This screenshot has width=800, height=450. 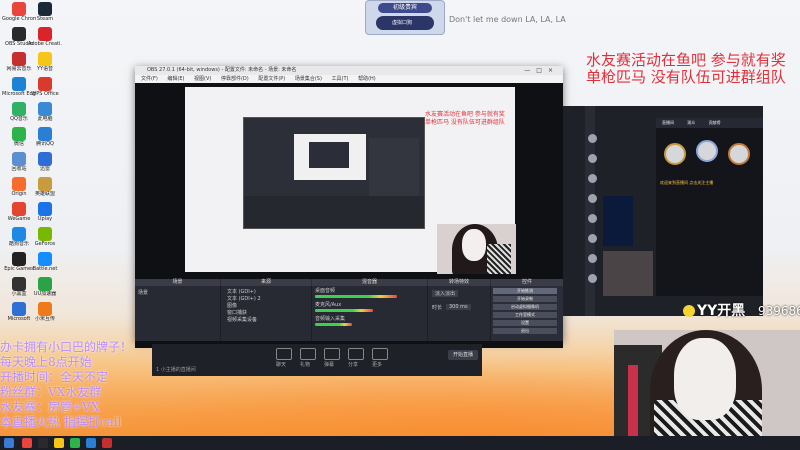 What do you see at coordinates (241, 291) in the screenshot?
I see `source-item: 文本 (GDI+)` at bounding box center [241, 291].